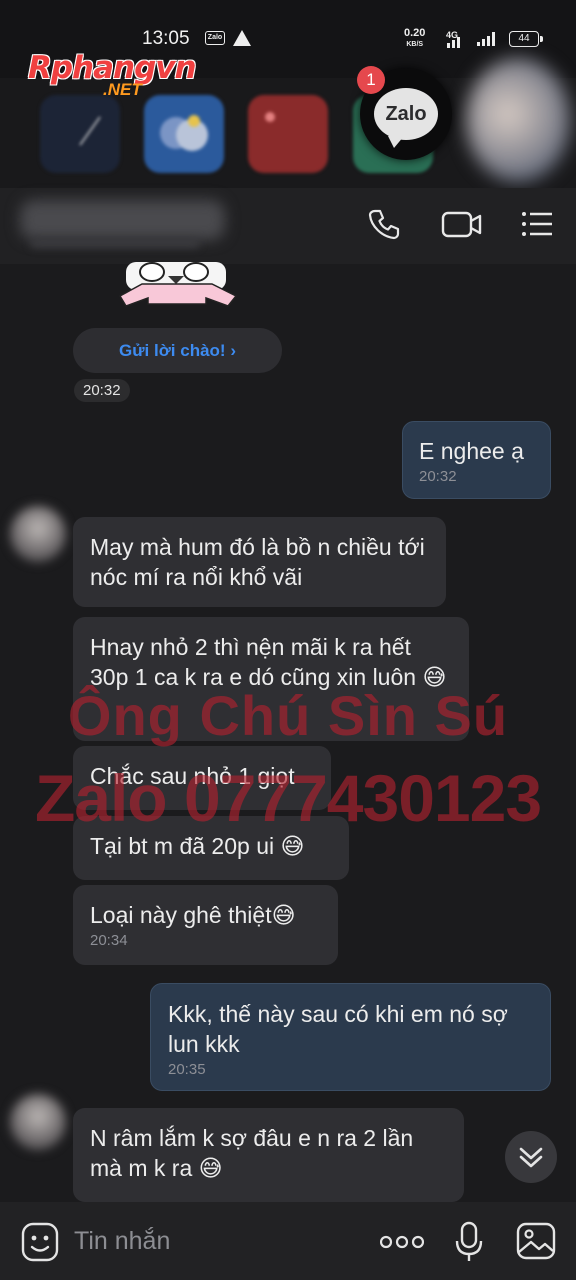 The height and width of the screenshot is (1280, 576). Describe the element at coordinates (384, 224) in the screenshot. I see `phone-icon` at that location.